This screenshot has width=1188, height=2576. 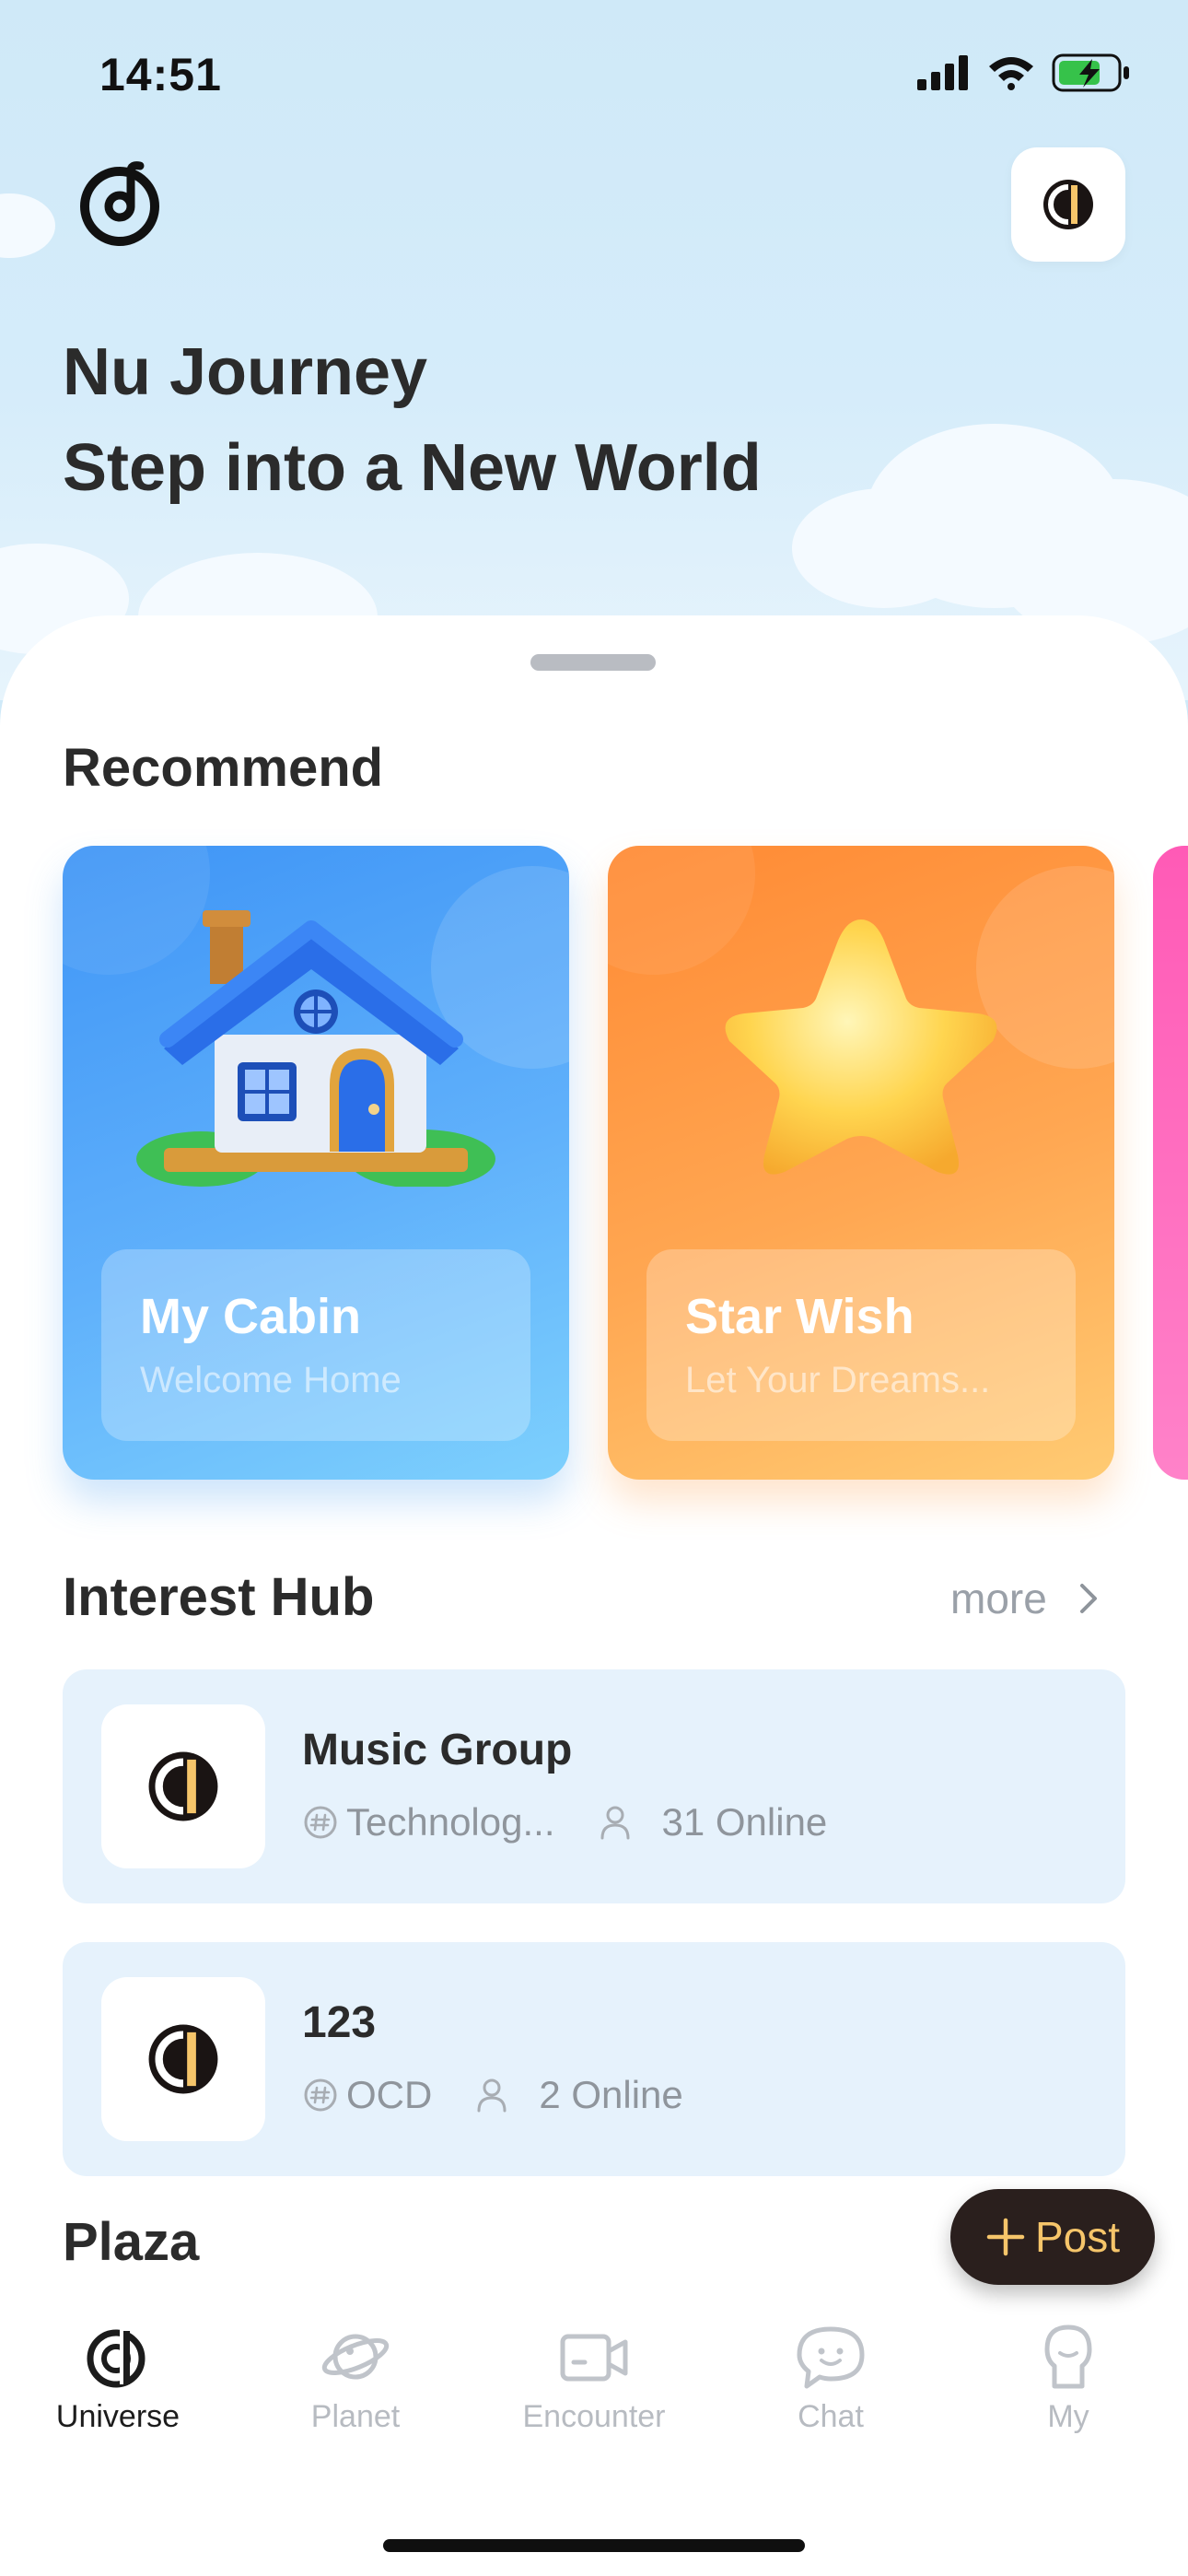 I want to click on hub-item-tag: OCD, so click(x=389, y=2094).